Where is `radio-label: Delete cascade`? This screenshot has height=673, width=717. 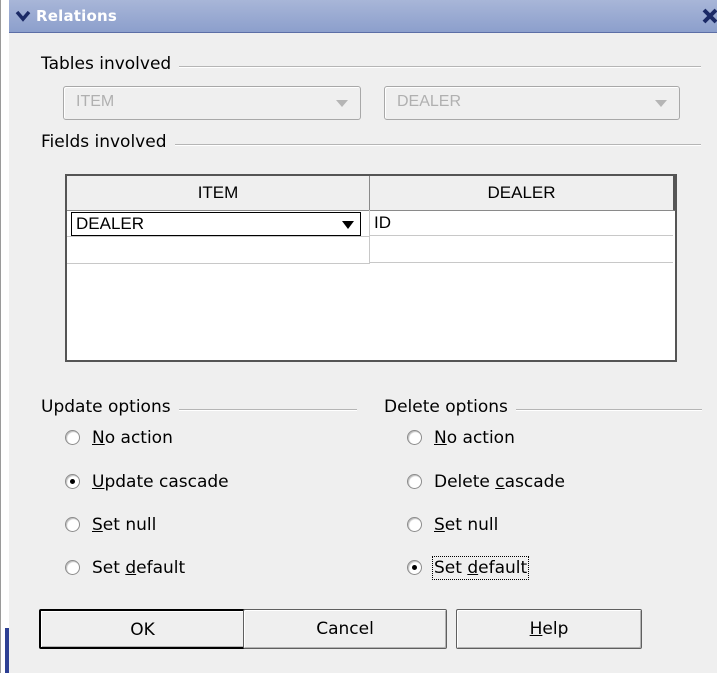
radio-label: Delete cascade is located at coordinates (499, 482).